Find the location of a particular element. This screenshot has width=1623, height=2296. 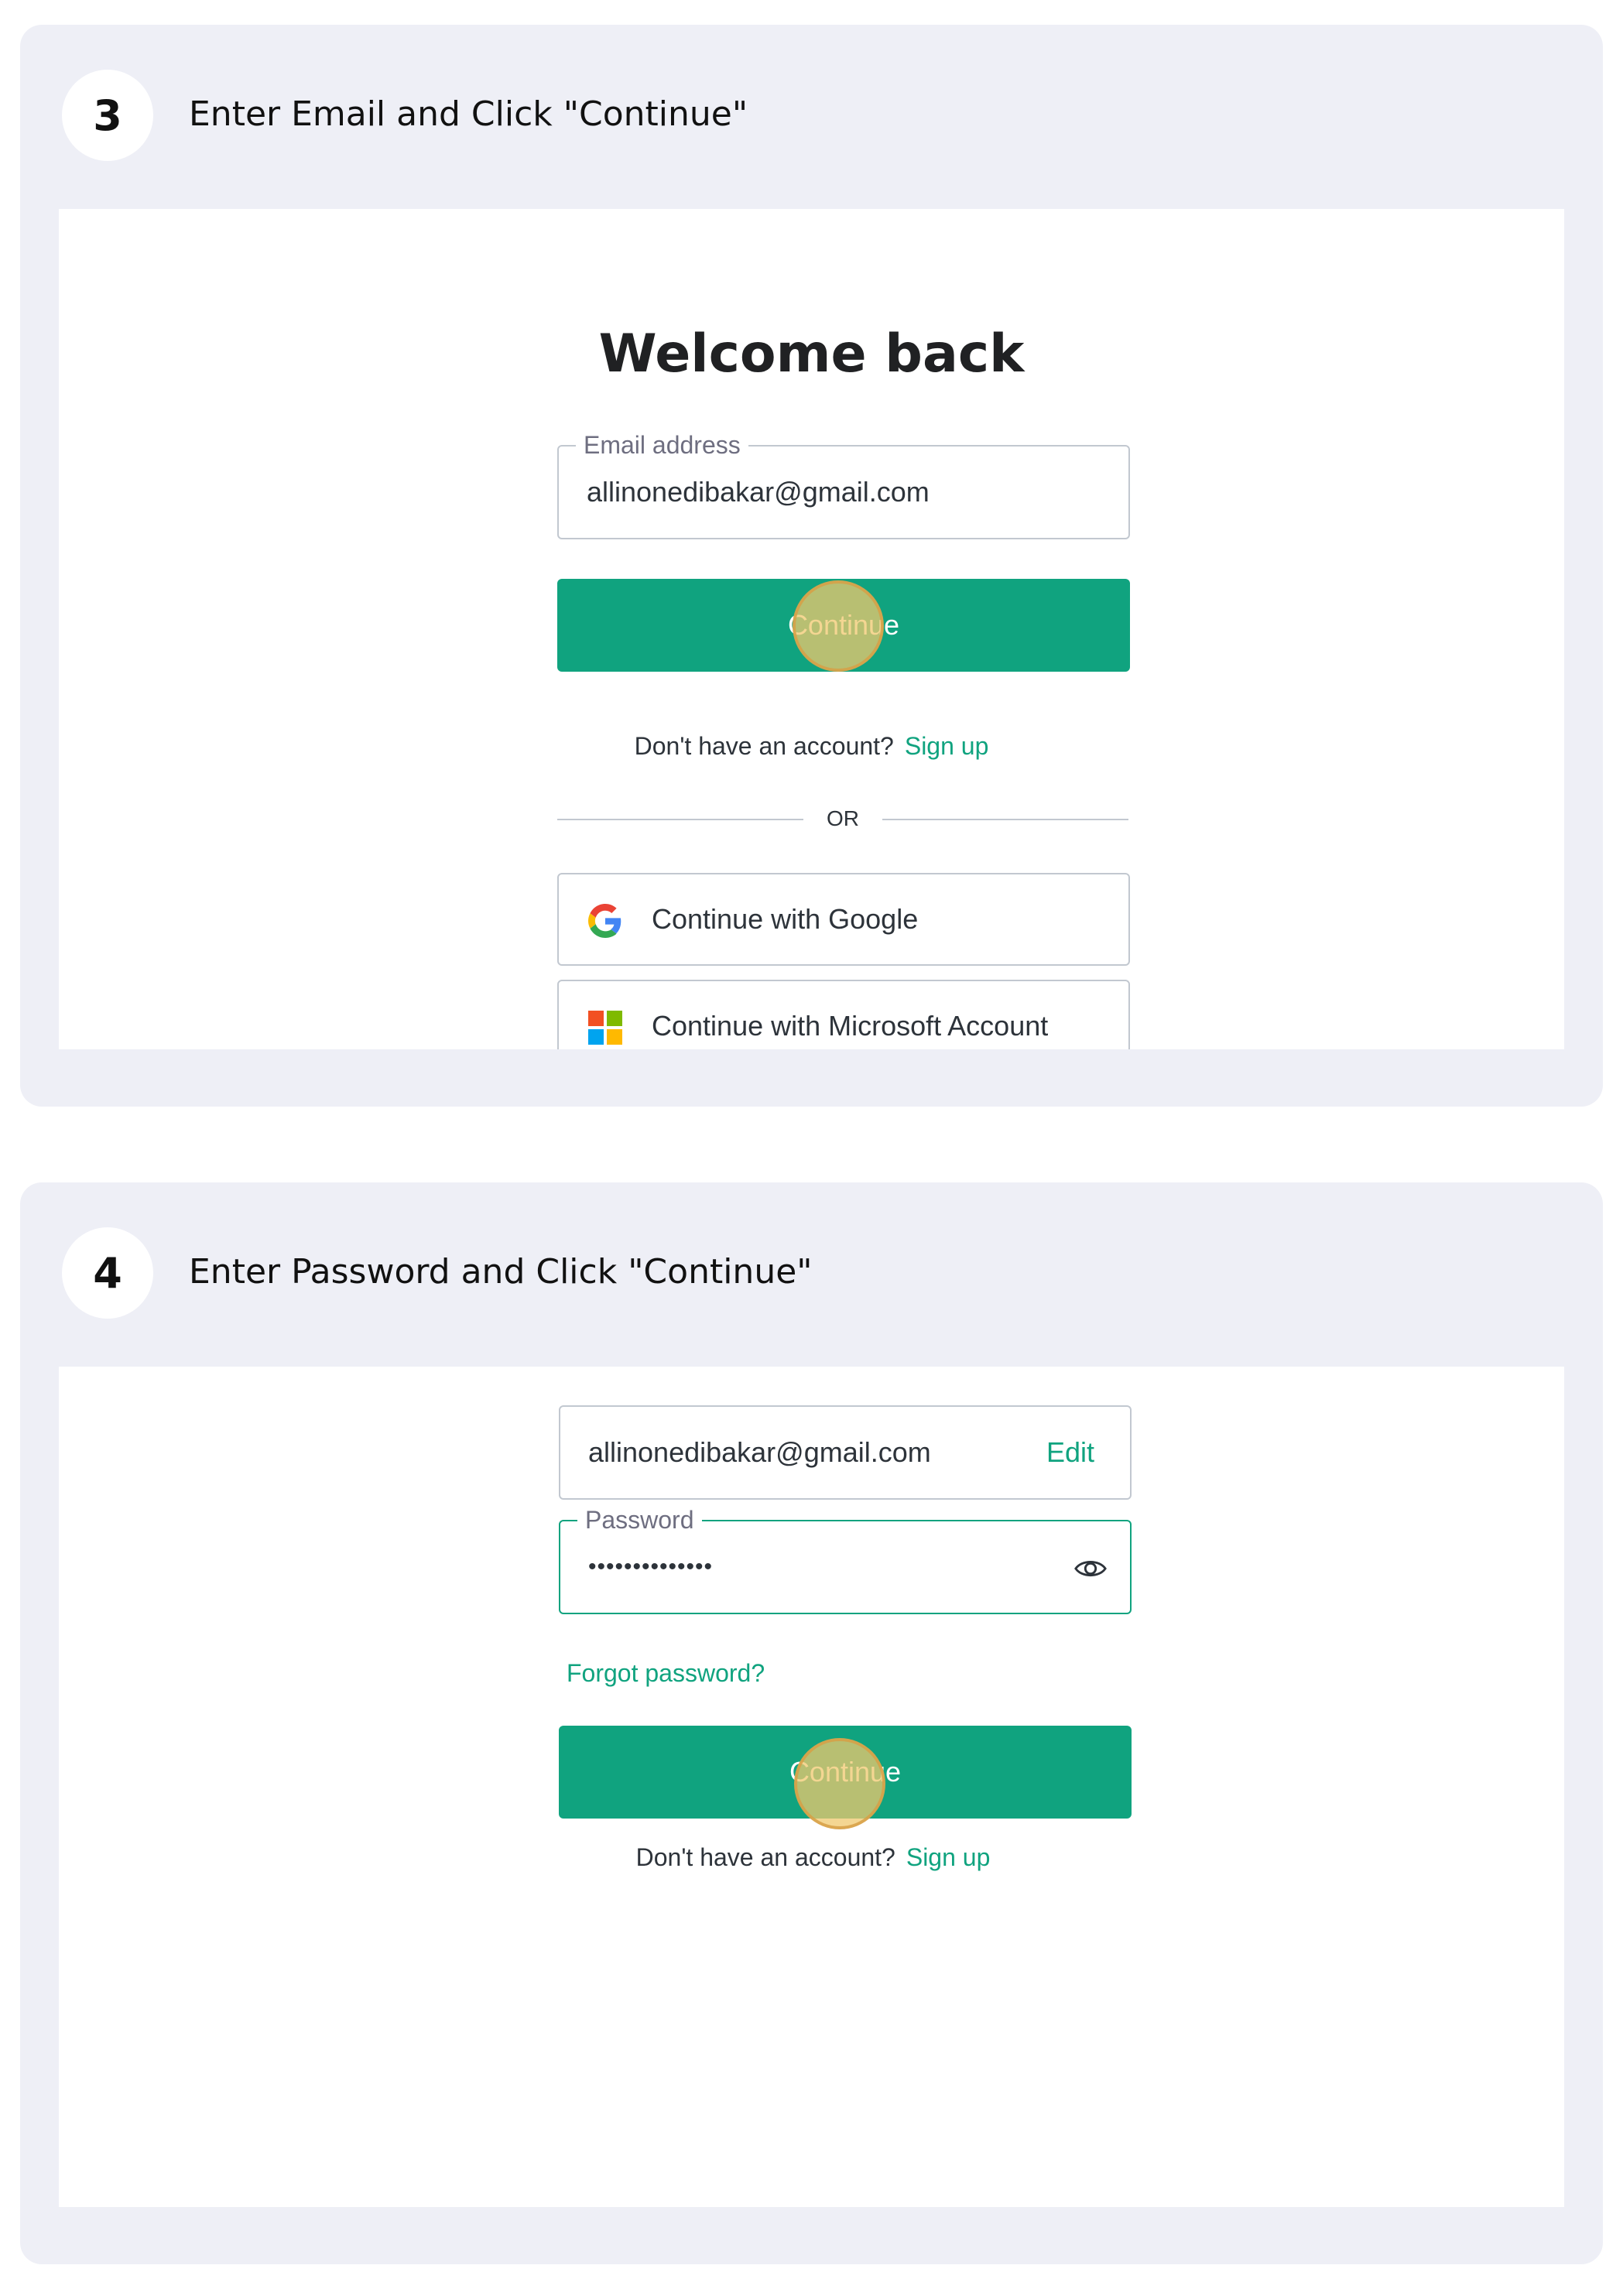

password-field: Password •••••••••••••• is located at coordinates (845, 1560).